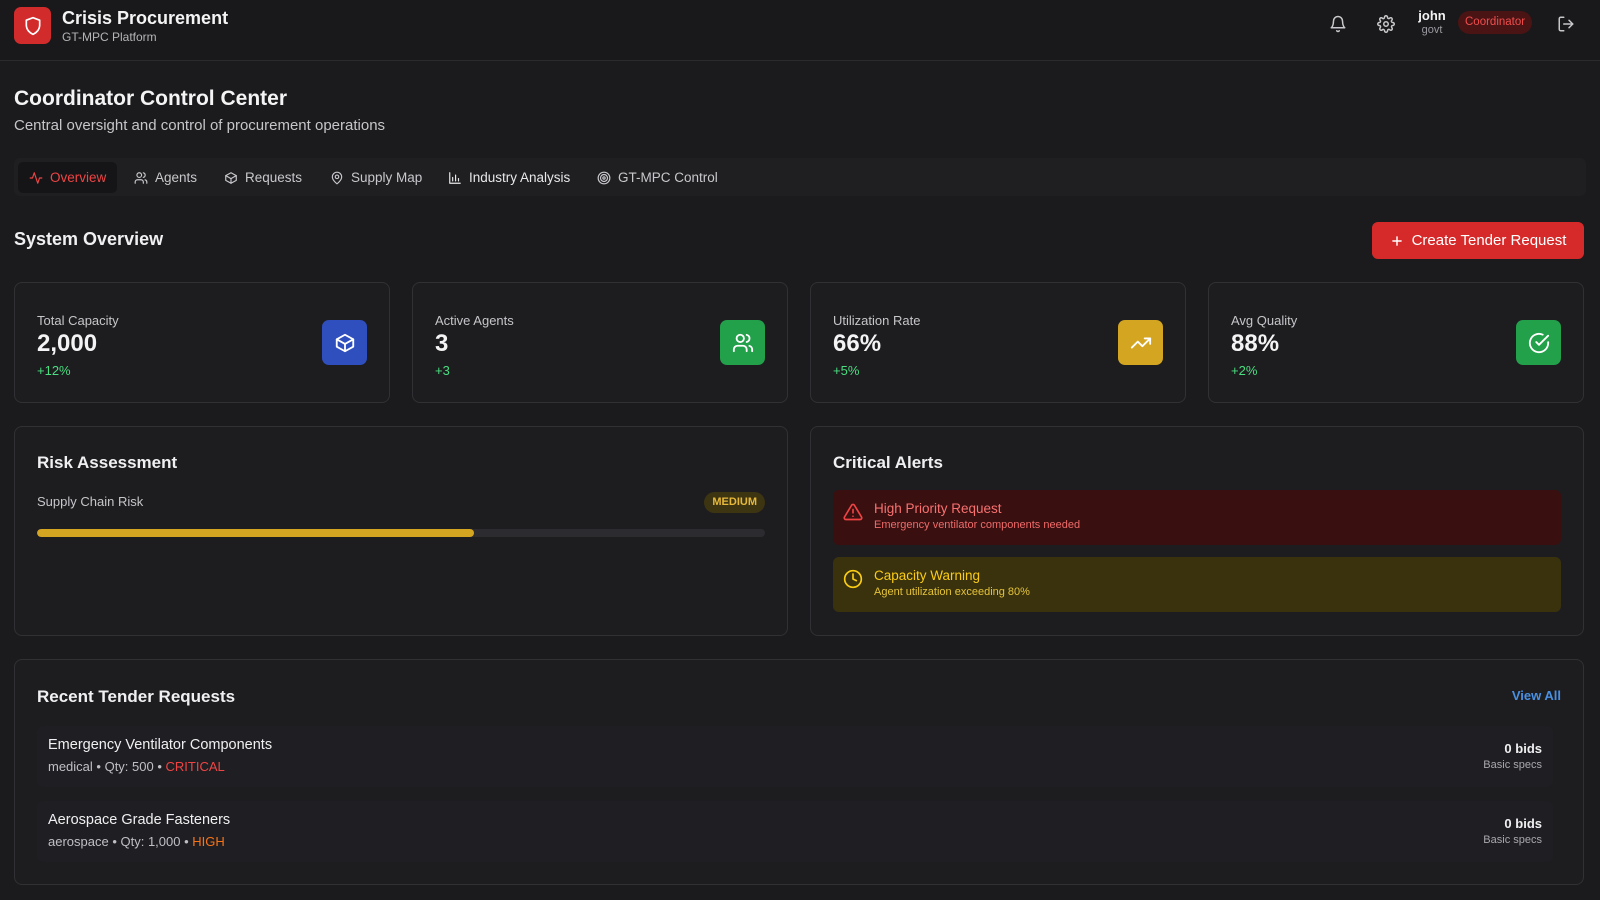  I want to click on stat-delta: +2%, so click(1244, 370).